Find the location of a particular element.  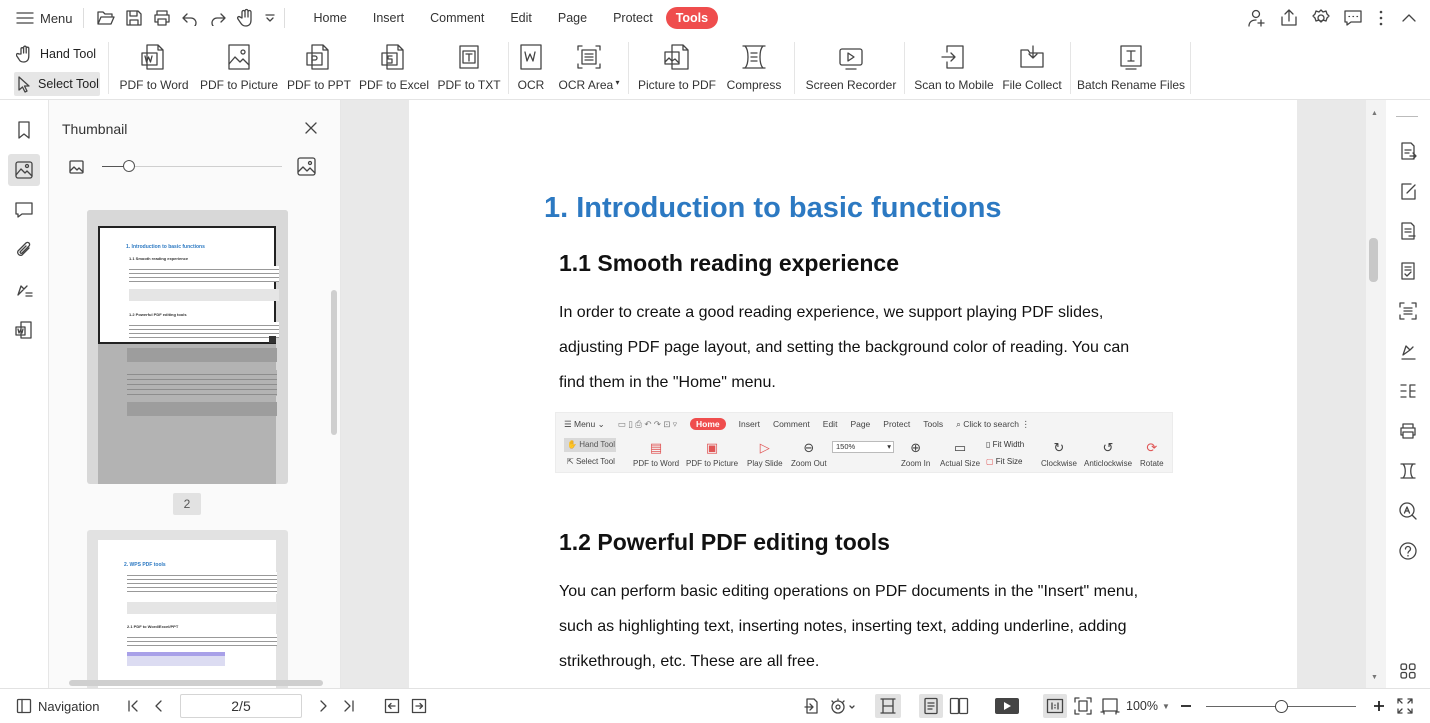

tab-page: Page is located at coordinates (572, 18).